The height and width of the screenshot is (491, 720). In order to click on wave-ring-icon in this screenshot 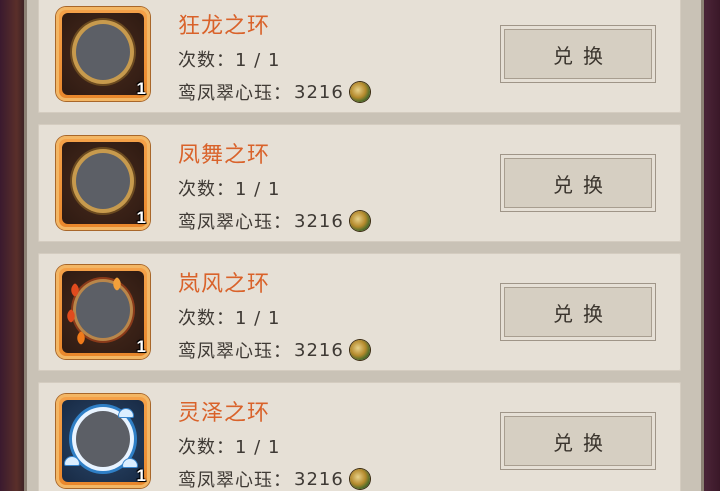, I will do `click(103, 441)`.